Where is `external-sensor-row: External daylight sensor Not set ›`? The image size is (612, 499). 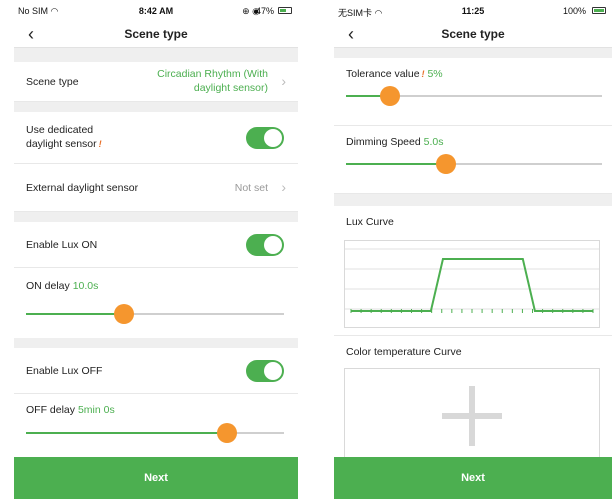
external-sensor-row: External daylight sensor Not set › is located at coordinates (156, 188).